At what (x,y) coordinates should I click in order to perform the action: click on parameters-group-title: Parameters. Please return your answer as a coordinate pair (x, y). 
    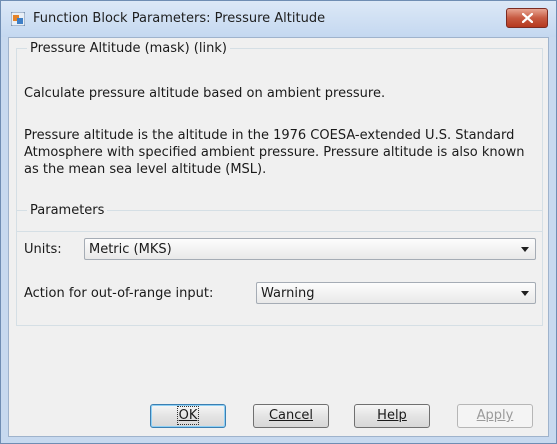
    Looking at the image, I should click on (67, 210).